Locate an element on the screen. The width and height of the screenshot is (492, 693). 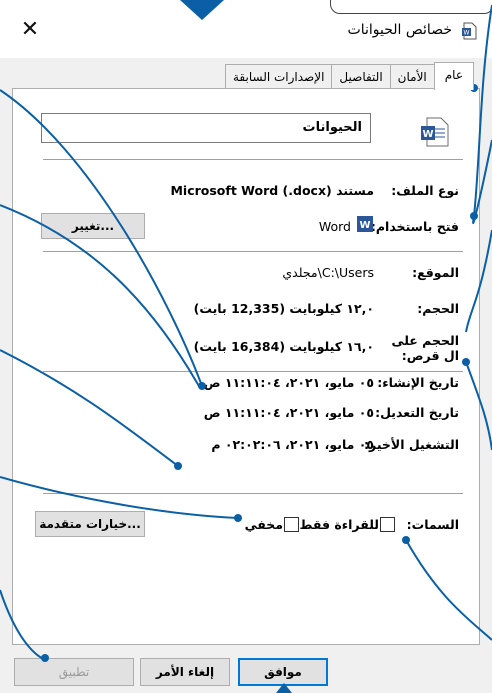
accessed-label: التشغيل الأخير: is located at coordinates (411, 444).